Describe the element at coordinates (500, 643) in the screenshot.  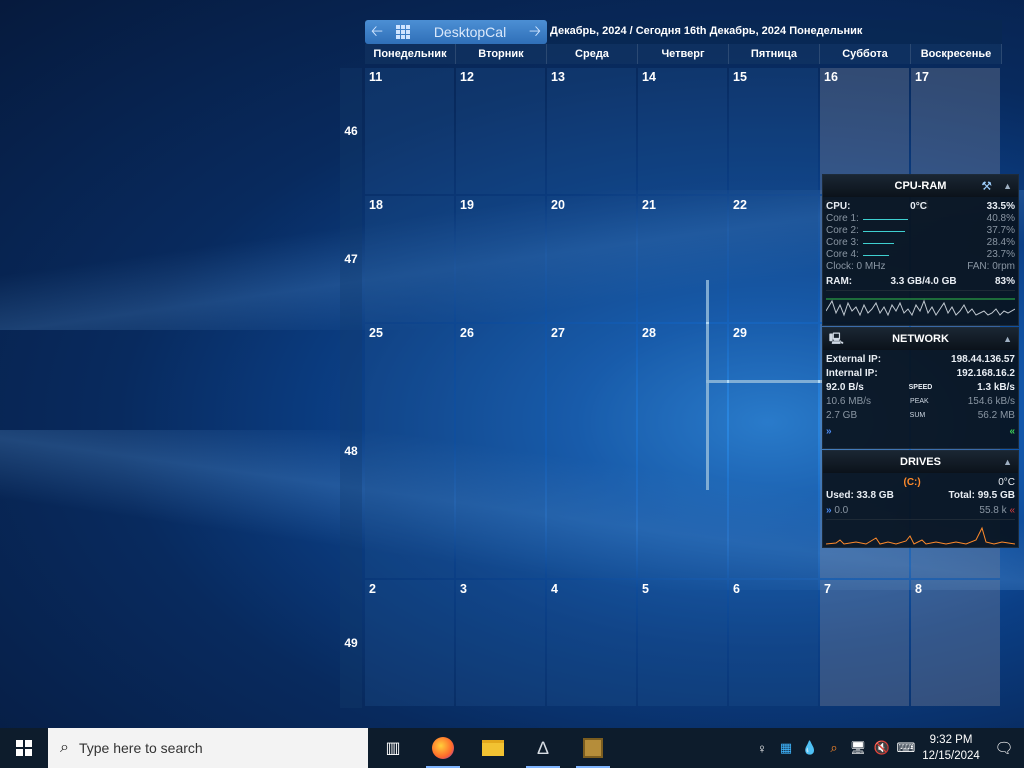
I see `day-cell: 3` at that location.